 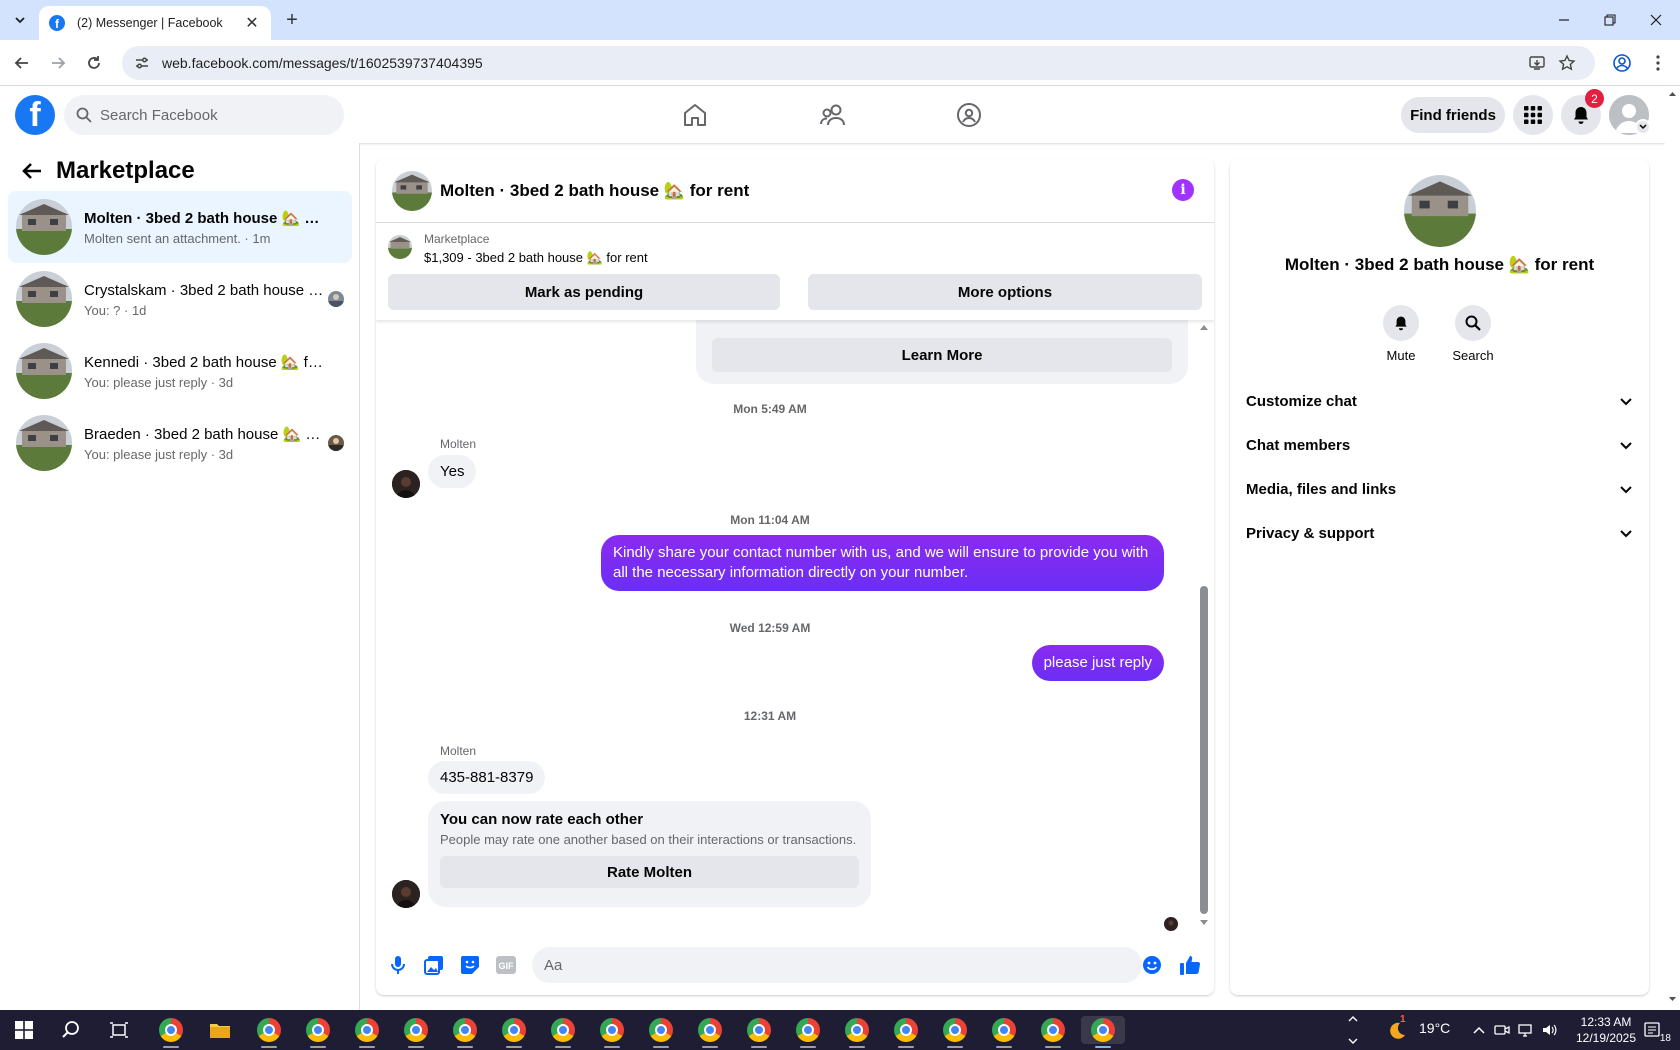 What do you see at coordinates (942, 355) in the screenshot?
I see `learn-more-button: Learn More` at bounding box center [942, 355].